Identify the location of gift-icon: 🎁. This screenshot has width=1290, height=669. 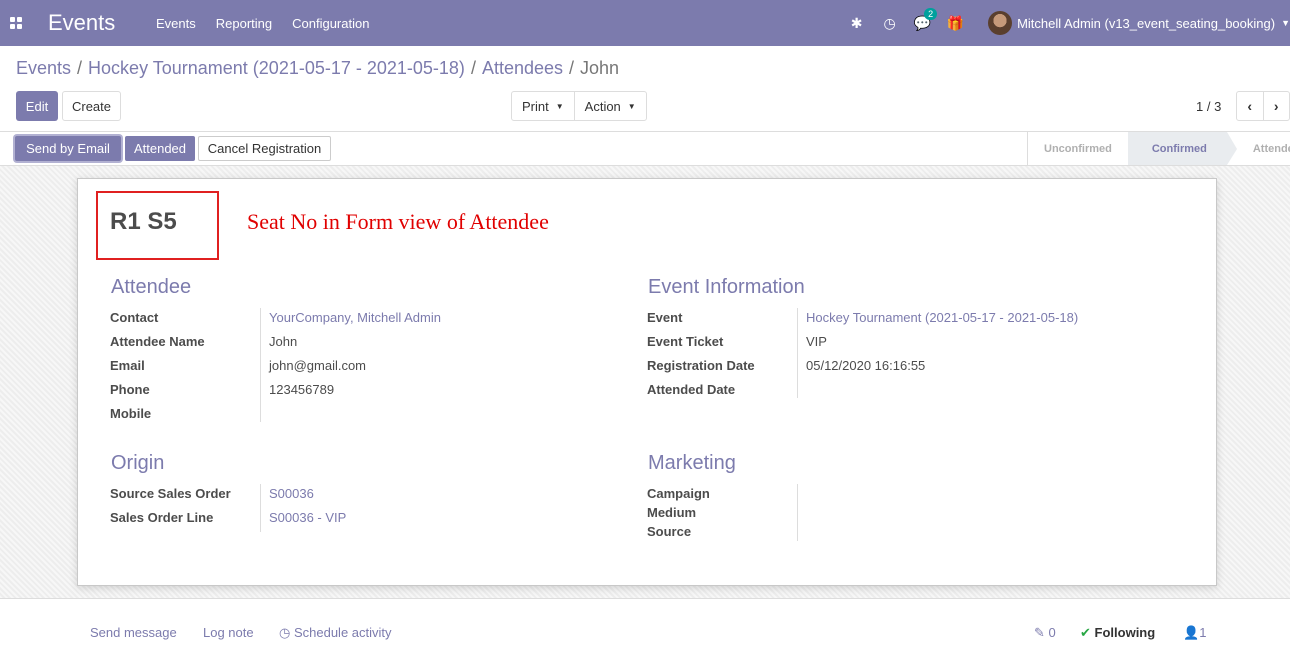
(955, 23).